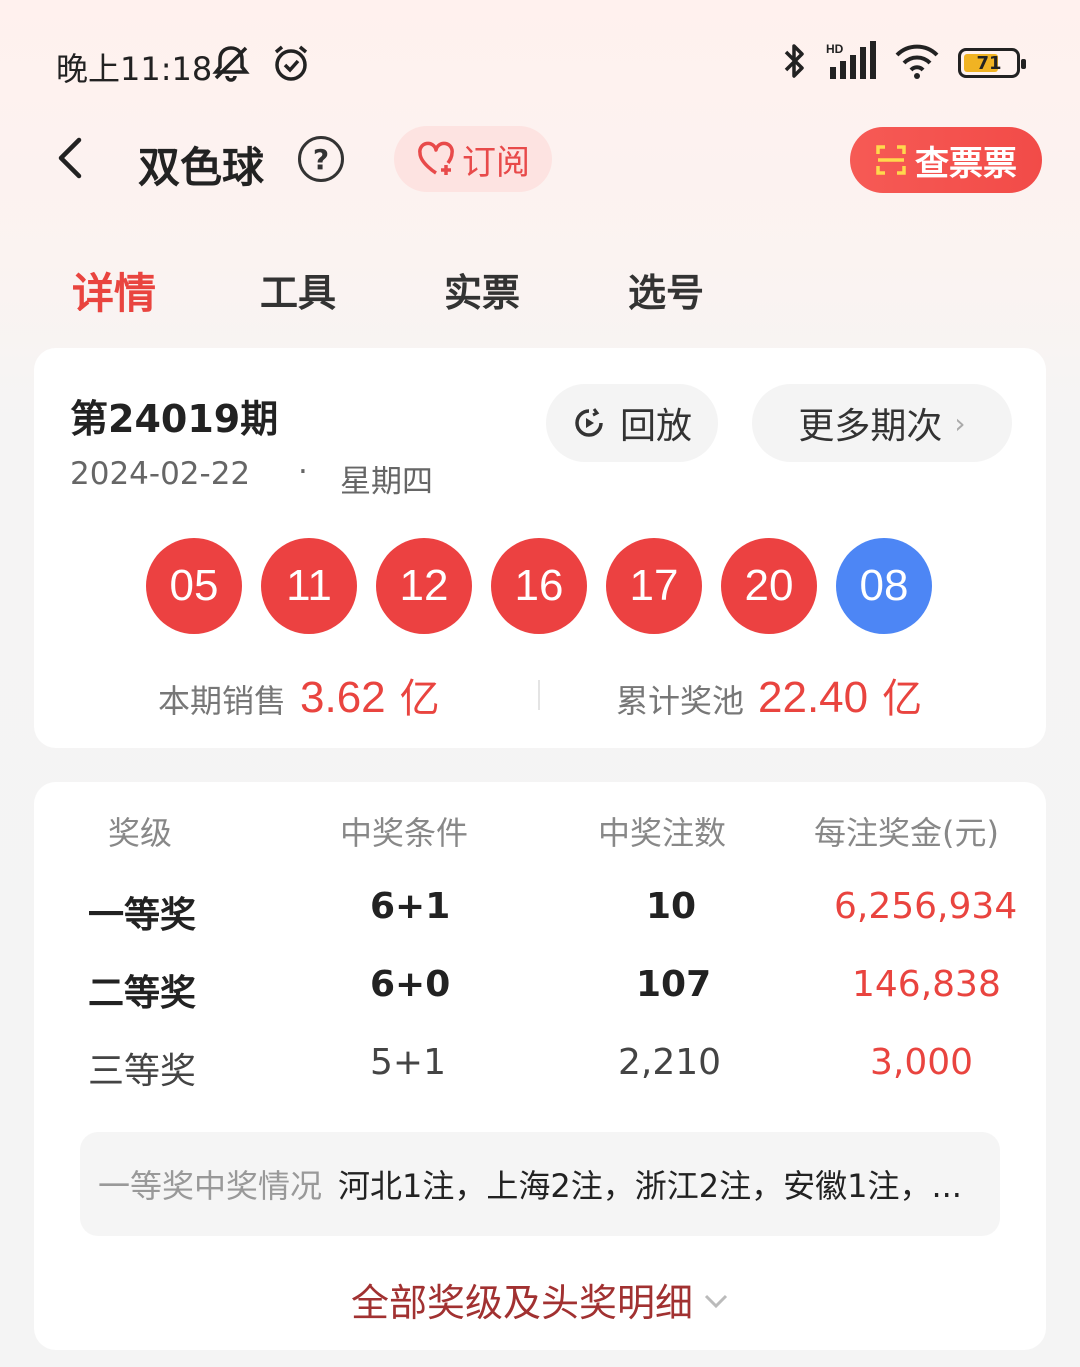 The image size is (1080, 1367). I want to click on sales-info: 本期销售 3.62 亿, so click(299, 695).